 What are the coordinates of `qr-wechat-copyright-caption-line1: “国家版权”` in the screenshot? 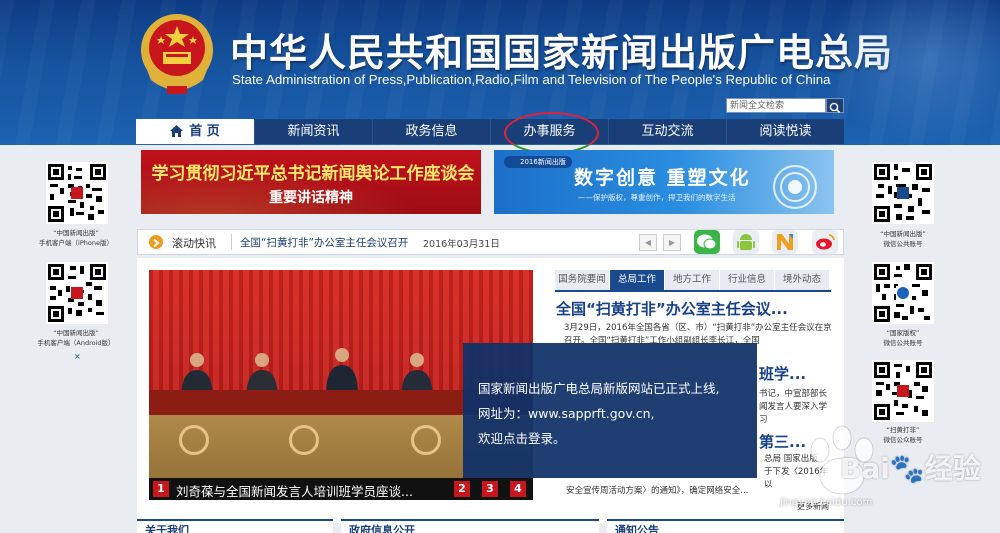 It's located at (903, 333).